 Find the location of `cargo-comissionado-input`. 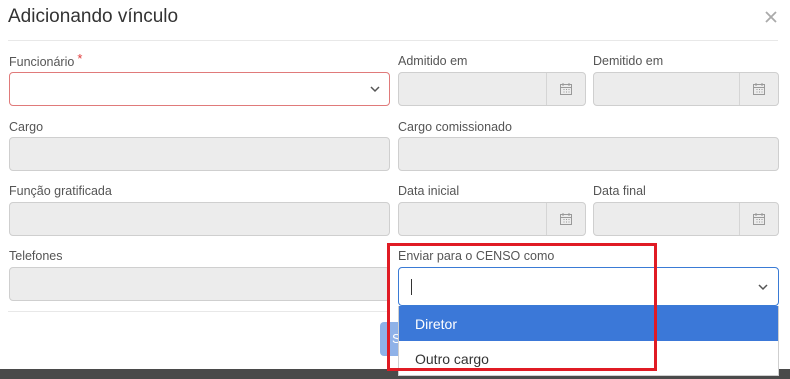

cargo-comissionado-input is located at coordinates (588, 154).